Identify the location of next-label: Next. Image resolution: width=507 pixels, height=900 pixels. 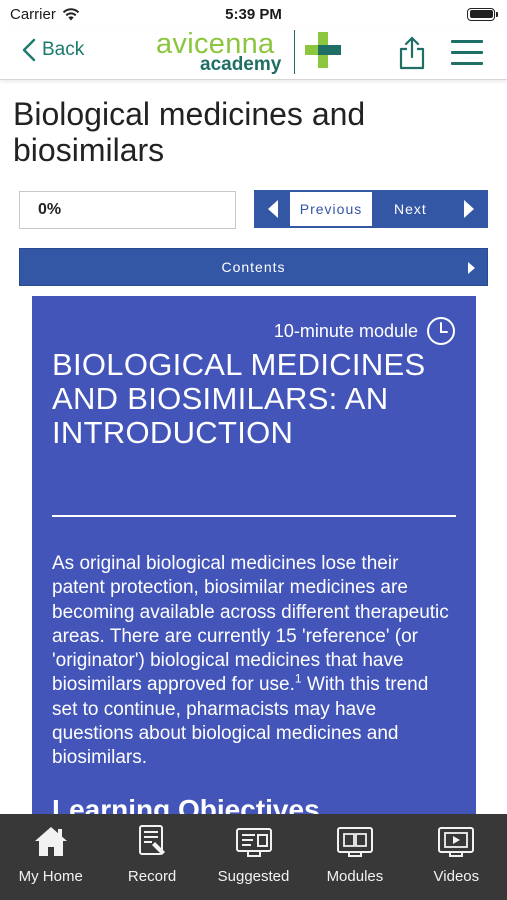
(410, 209).